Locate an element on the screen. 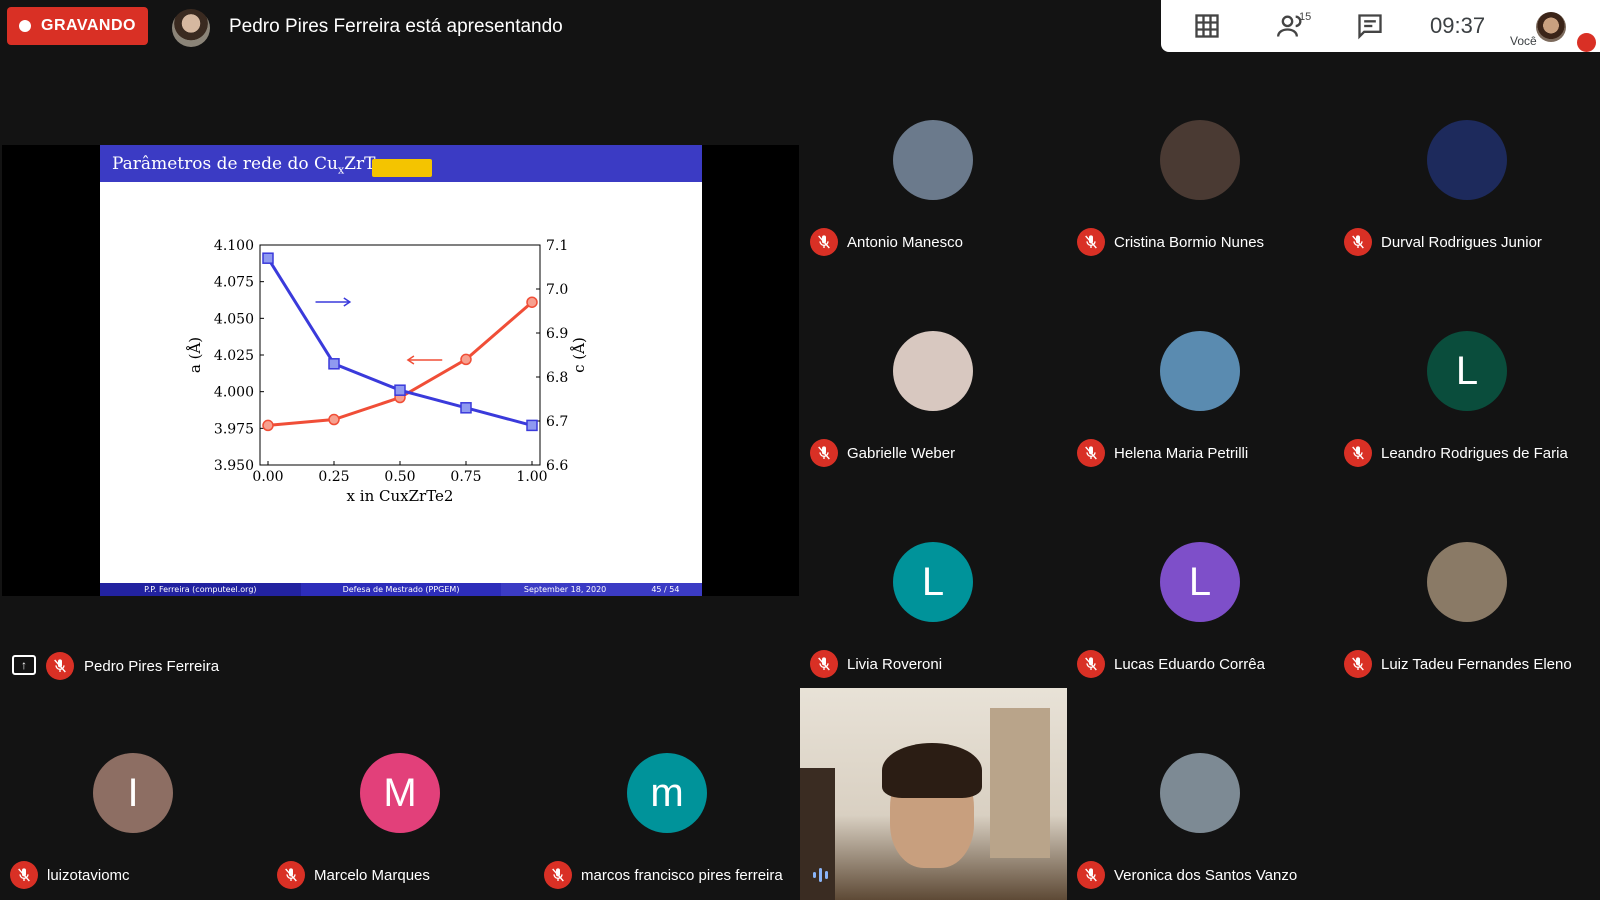 Image resolution: width=1600 pixels, height=900 pixels. participant-avatar: I is located at coordinates (133, 793).